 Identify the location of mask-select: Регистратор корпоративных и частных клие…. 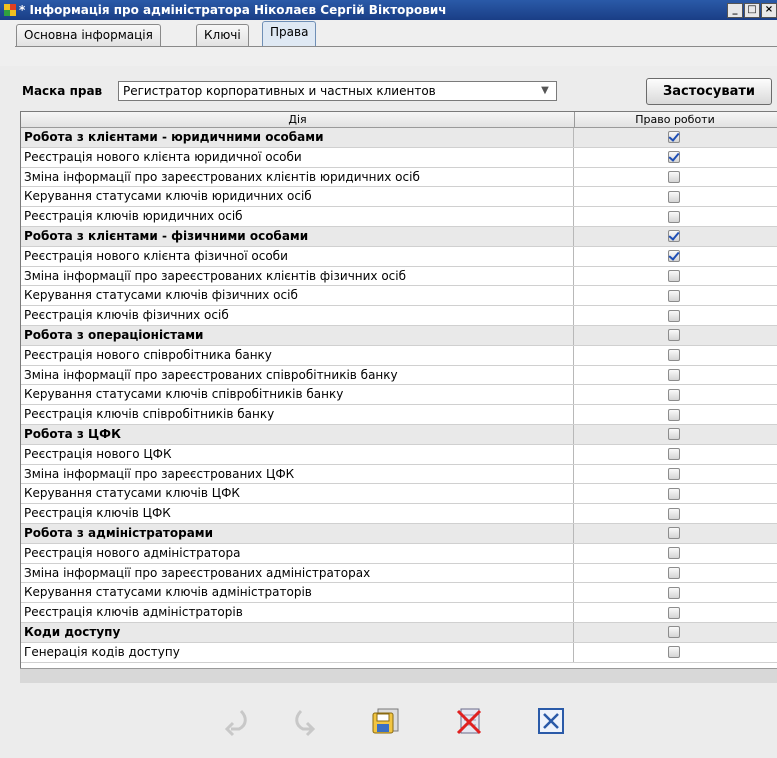
(337, 91).